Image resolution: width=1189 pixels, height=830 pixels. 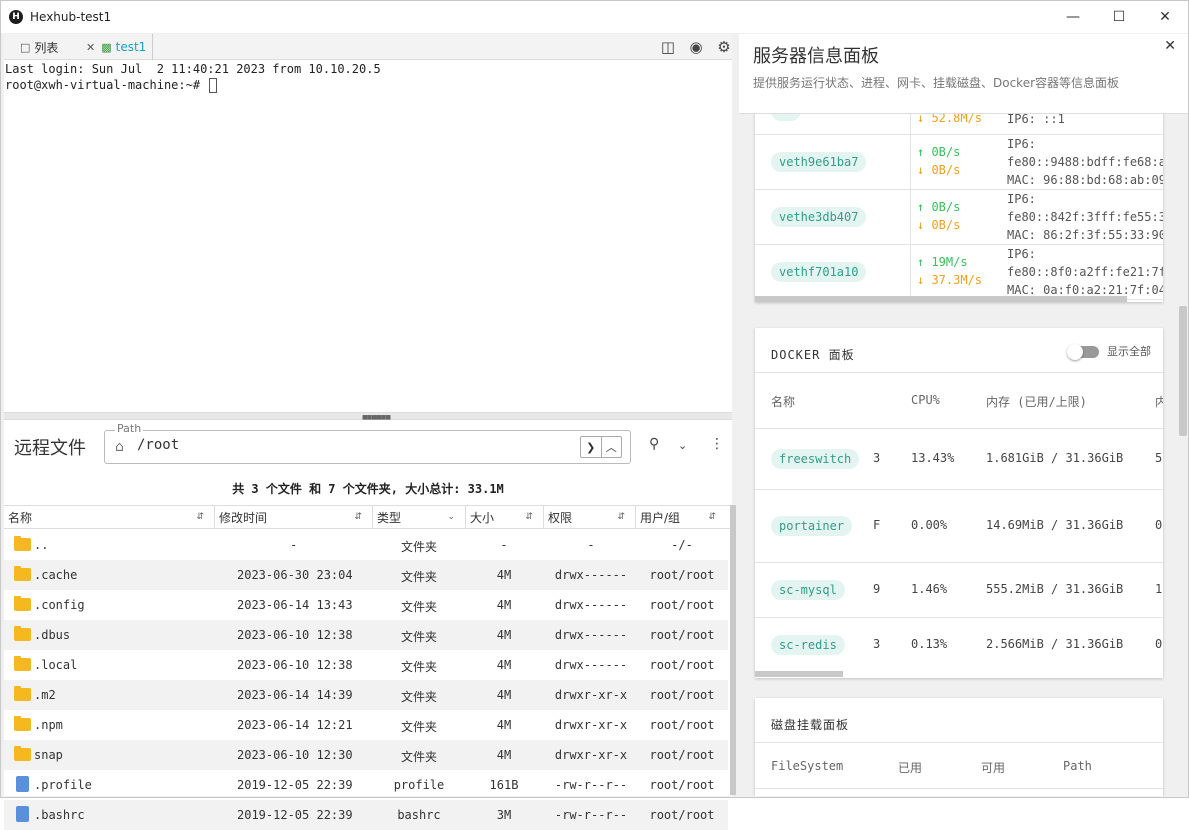 I want to click on col-label: 类型, so click(x=389, y=517).